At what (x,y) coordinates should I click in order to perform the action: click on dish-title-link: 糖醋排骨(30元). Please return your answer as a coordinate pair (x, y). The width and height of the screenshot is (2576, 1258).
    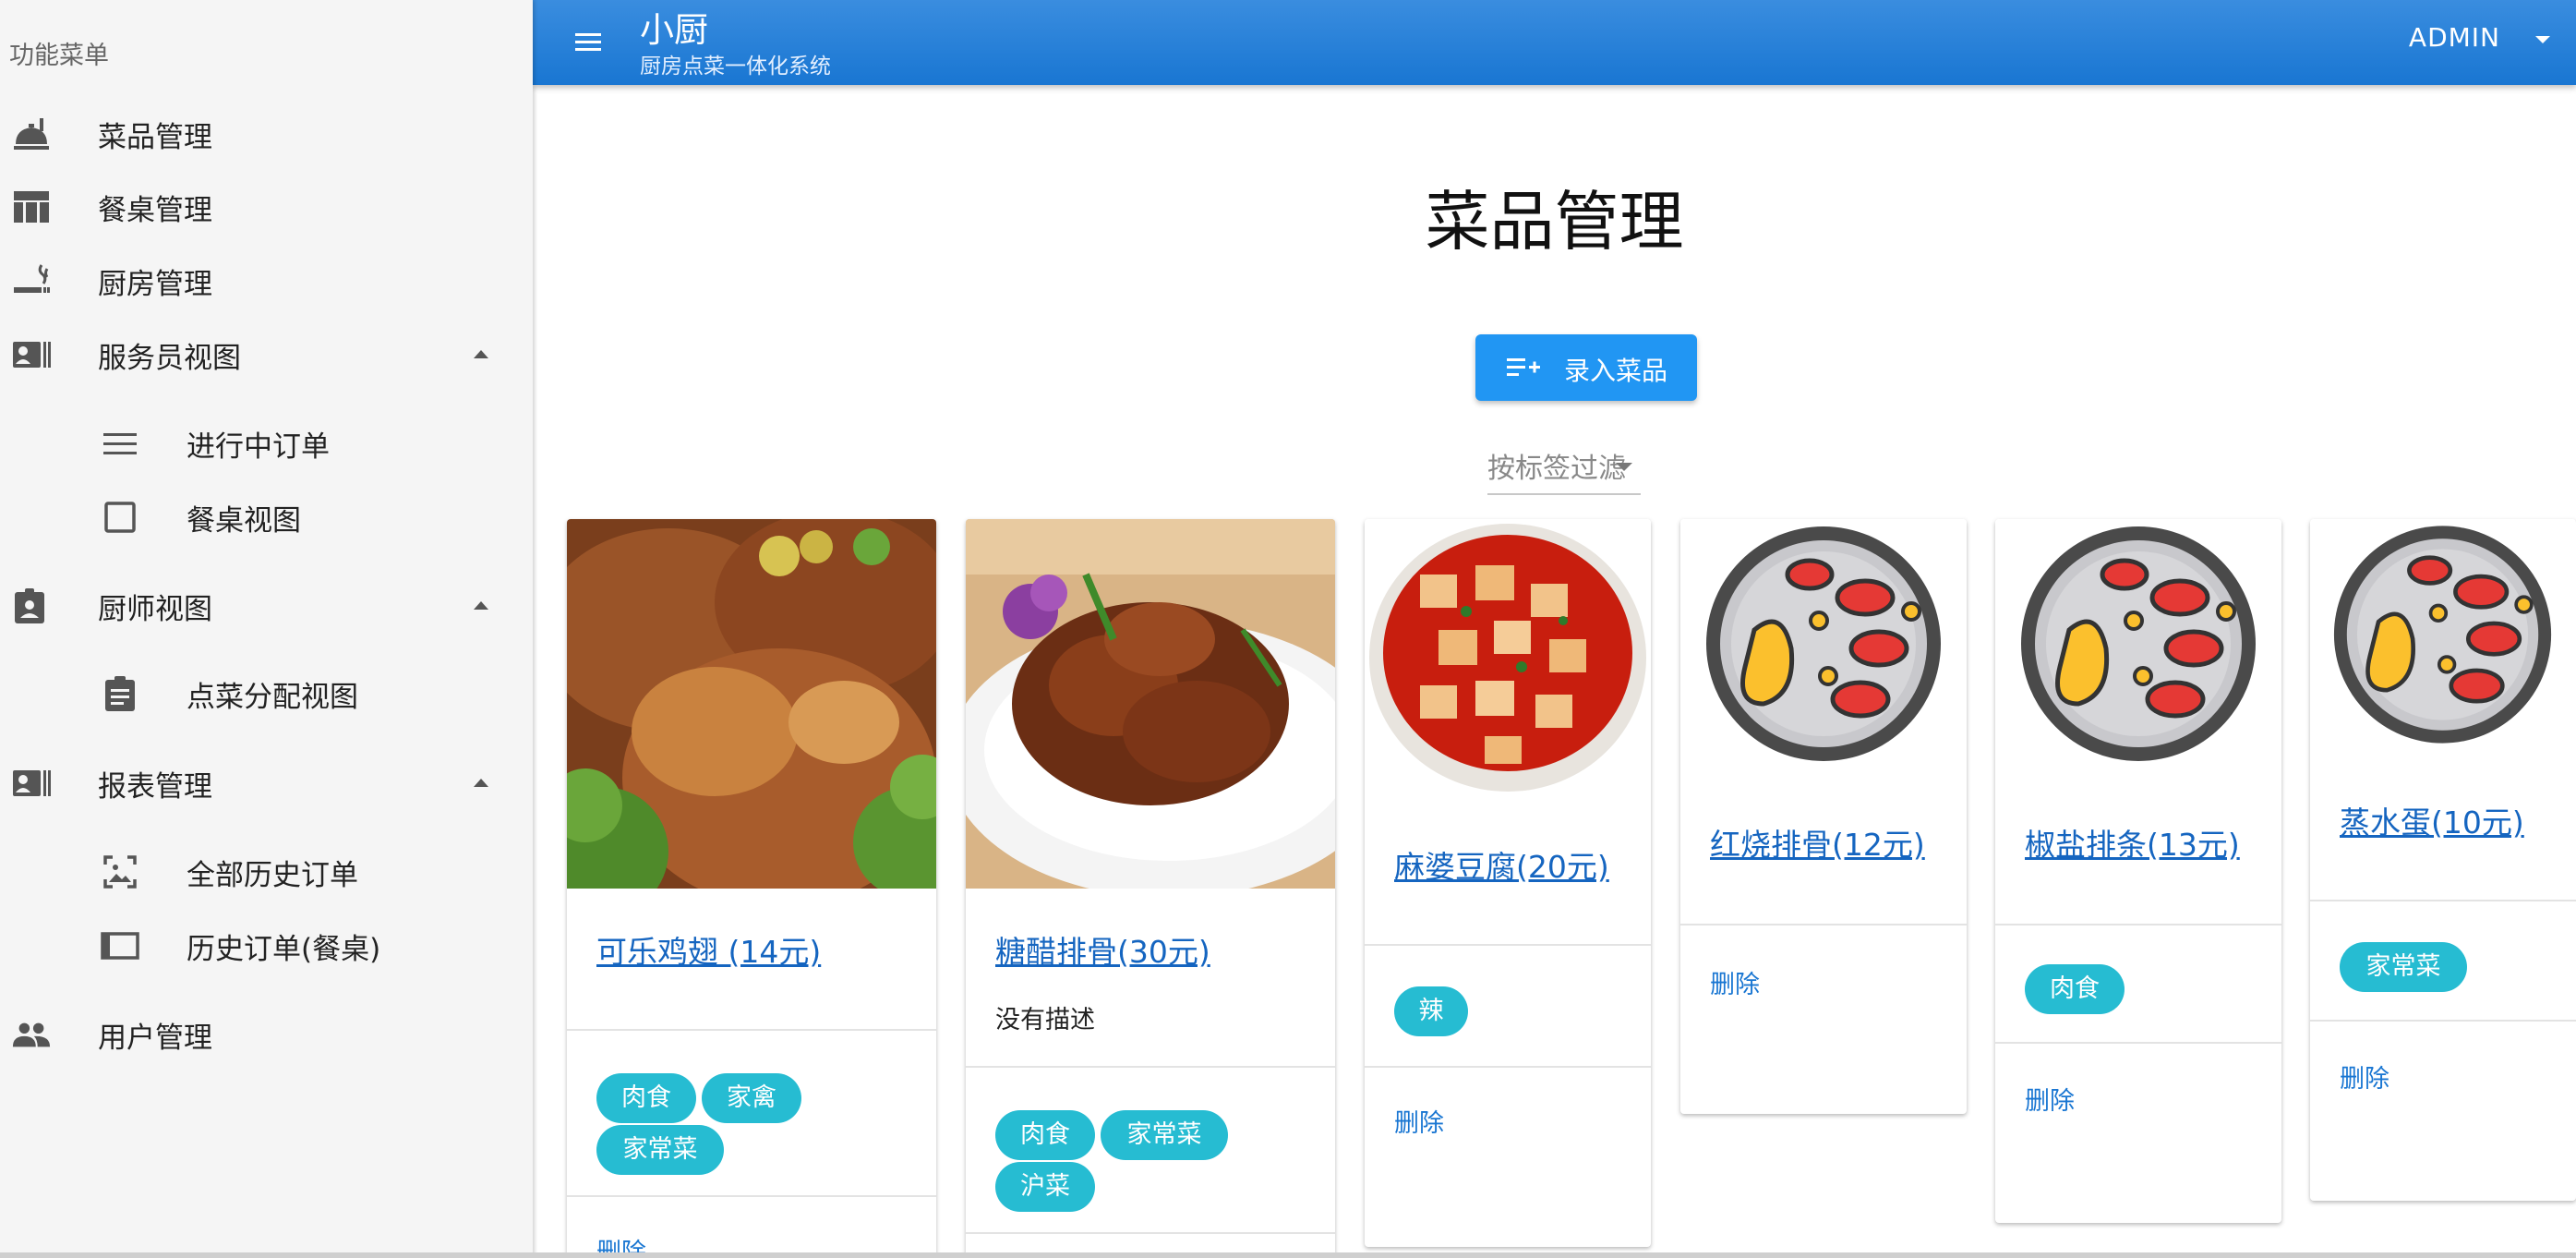
    Looking at the image, I should click on (1102, 949).